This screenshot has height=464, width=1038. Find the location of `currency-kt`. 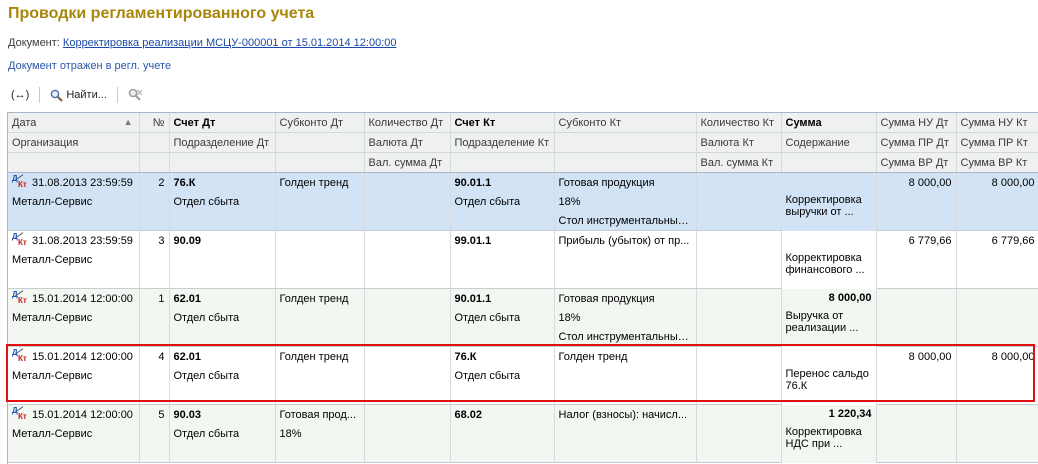

currency-kt is located at coordinates (739, 317).